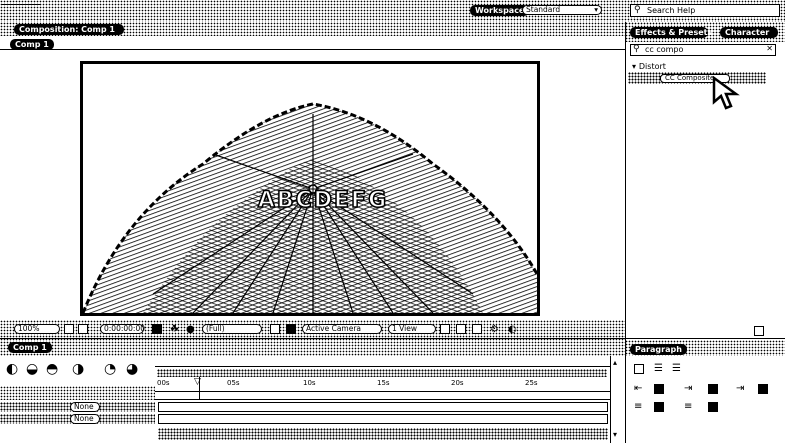 This screenshot has height=443, width=785. What do you see at coordinates (85, 407) in the screenshot?
I see `layer-1-mode: None` at bounding box center [85, 407].